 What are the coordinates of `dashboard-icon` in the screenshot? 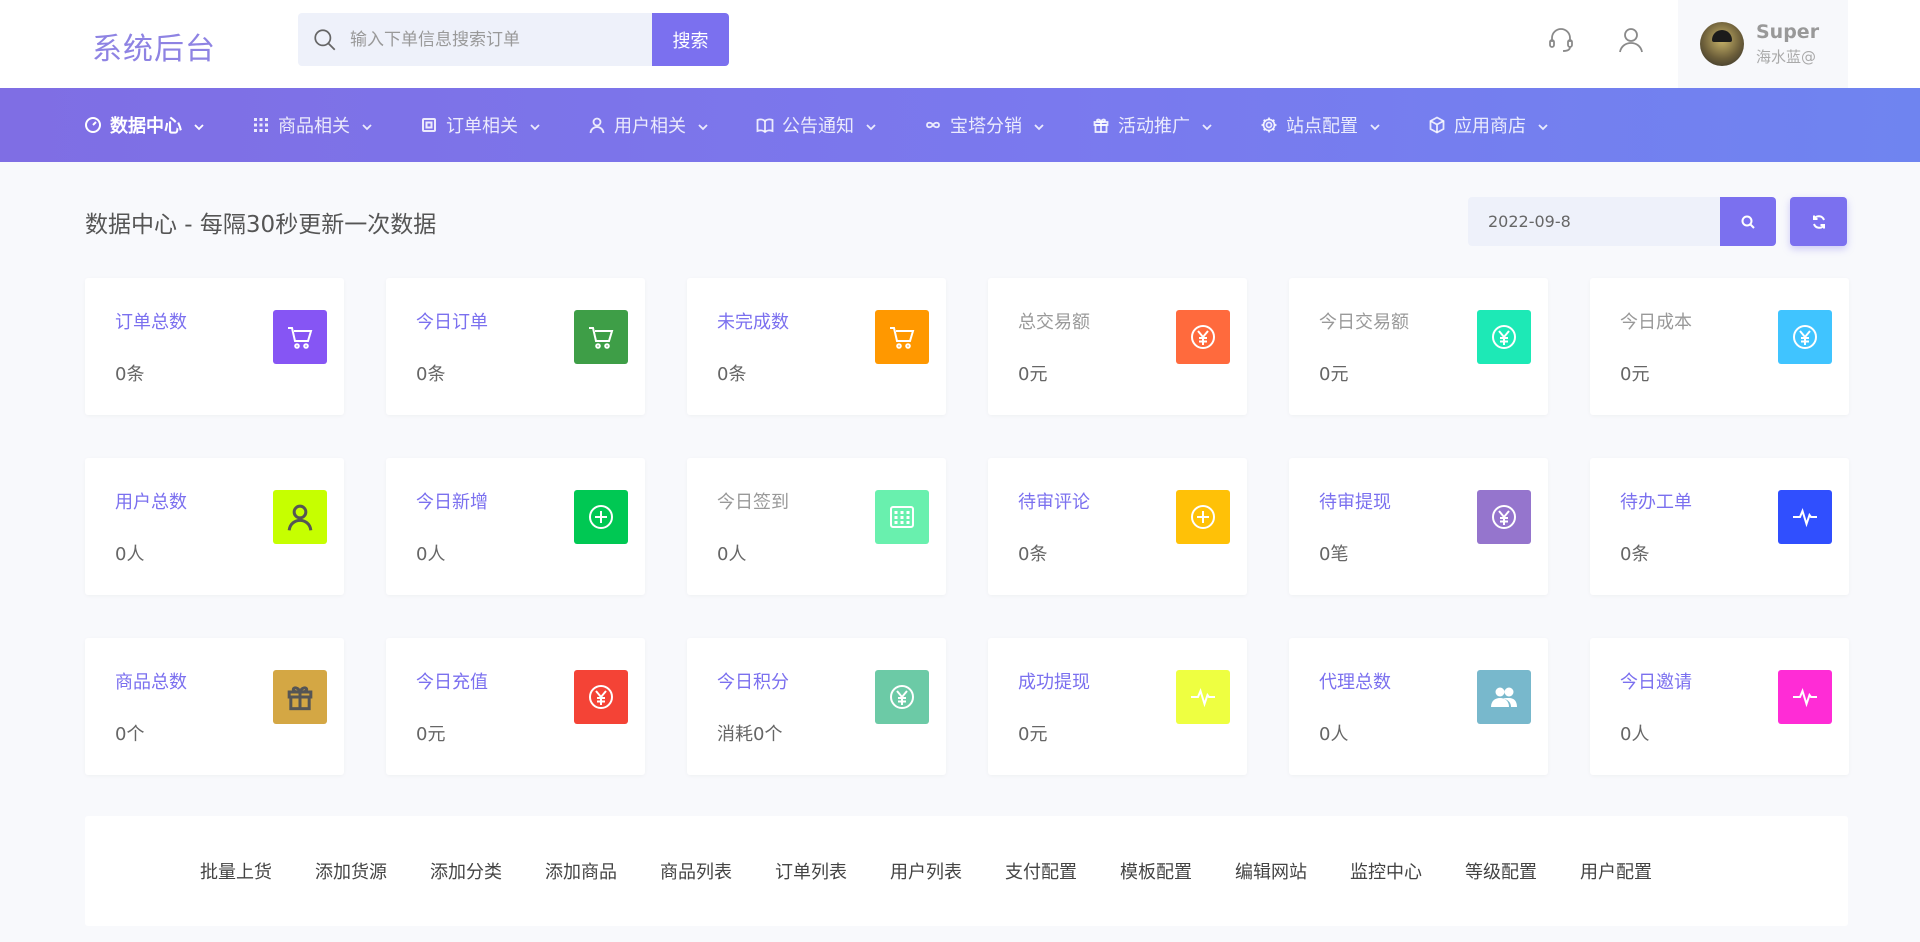 It's located at (93, 125).